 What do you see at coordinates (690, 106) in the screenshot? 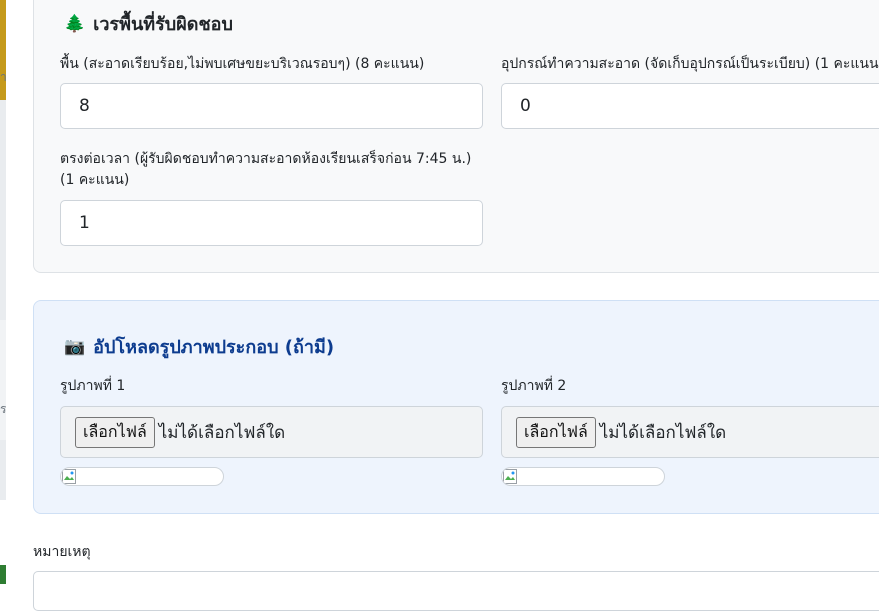
I see `equipment-score-input: 0` at bounding box center [690, 106].